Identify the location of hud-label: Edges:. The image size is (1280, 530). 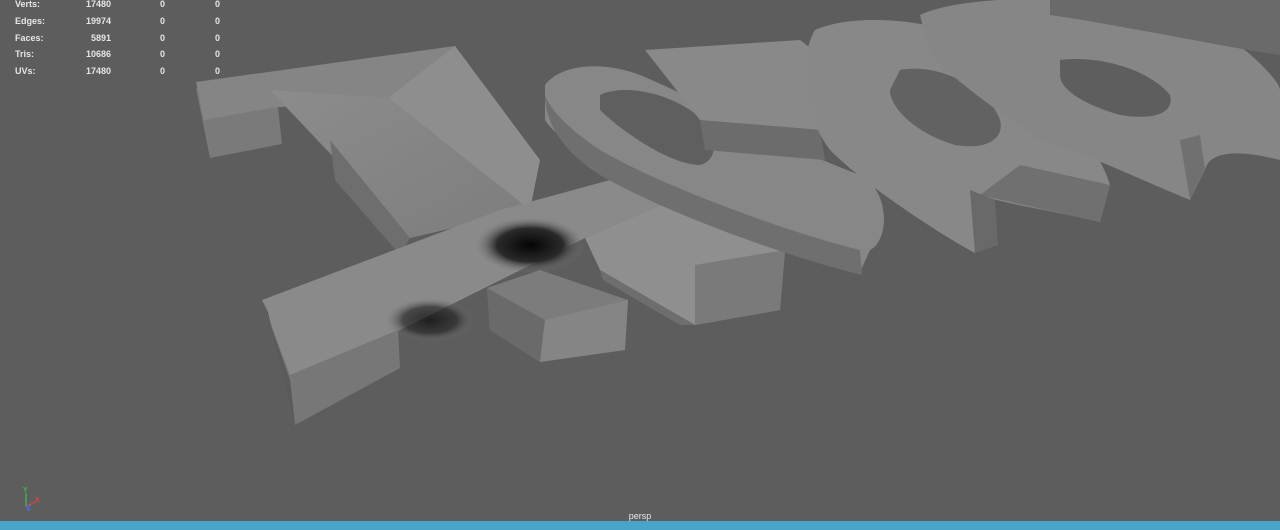
(30, 20).